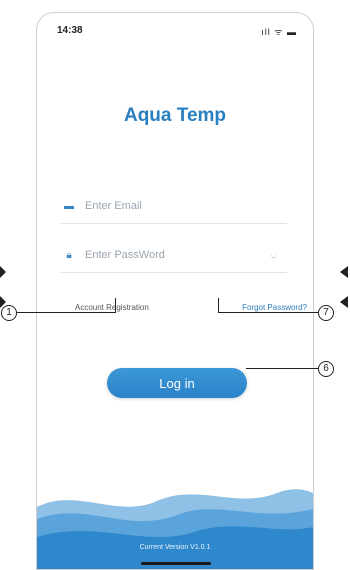  What do you see at coordinates (69, 255) in the screenshot?
I see `lock-icon: 🔒︎` at bounding box center [69, 255].